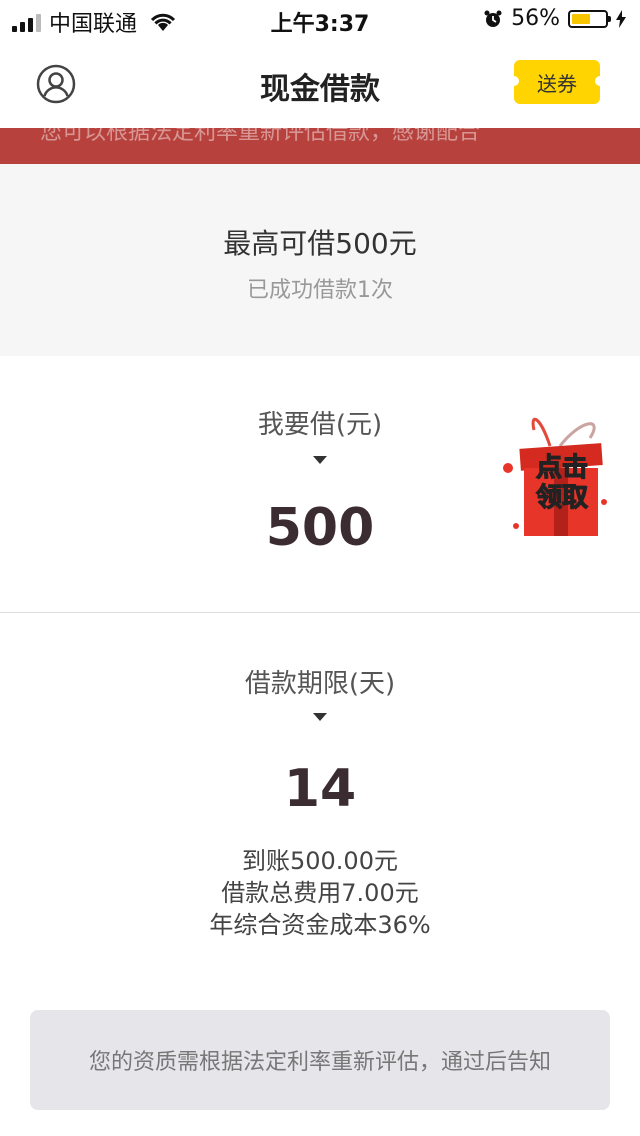 The width and height of the screenshot is (640, 1136). I want to click on gift-text-line1: 点击, so click(562, 467).